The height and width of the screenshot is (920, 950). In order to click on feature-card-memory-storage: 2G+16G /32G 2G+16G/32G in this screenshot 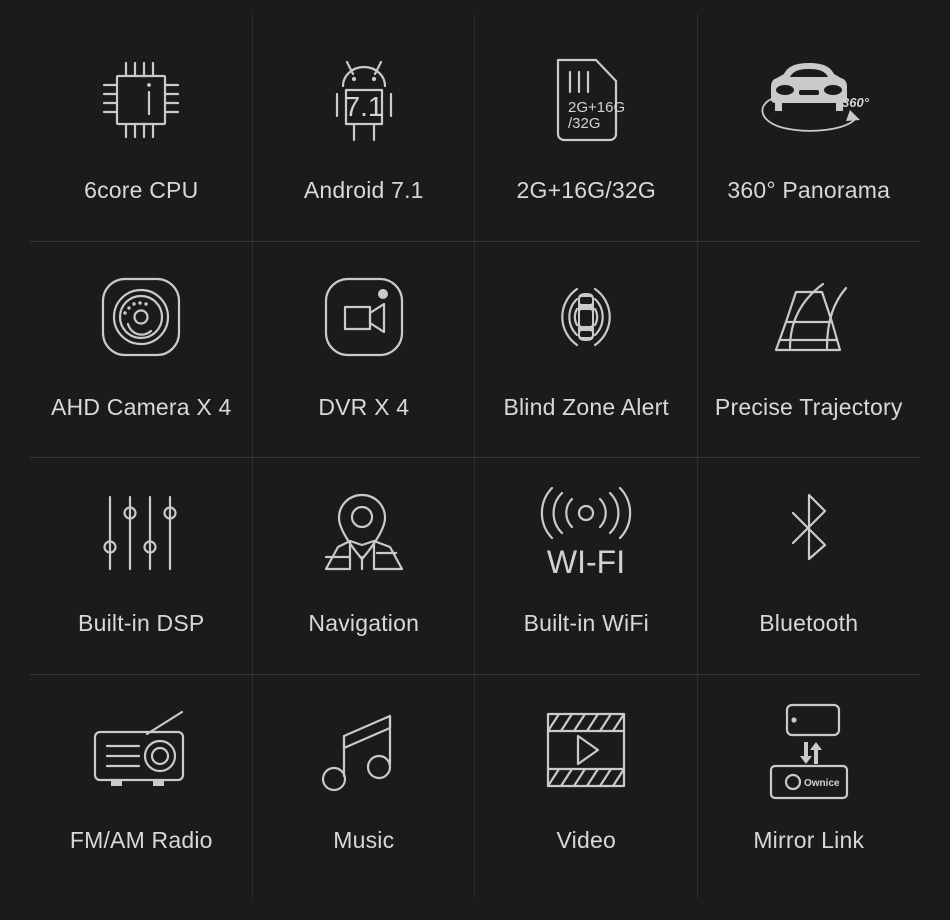, I will do `click(586, 131)`.